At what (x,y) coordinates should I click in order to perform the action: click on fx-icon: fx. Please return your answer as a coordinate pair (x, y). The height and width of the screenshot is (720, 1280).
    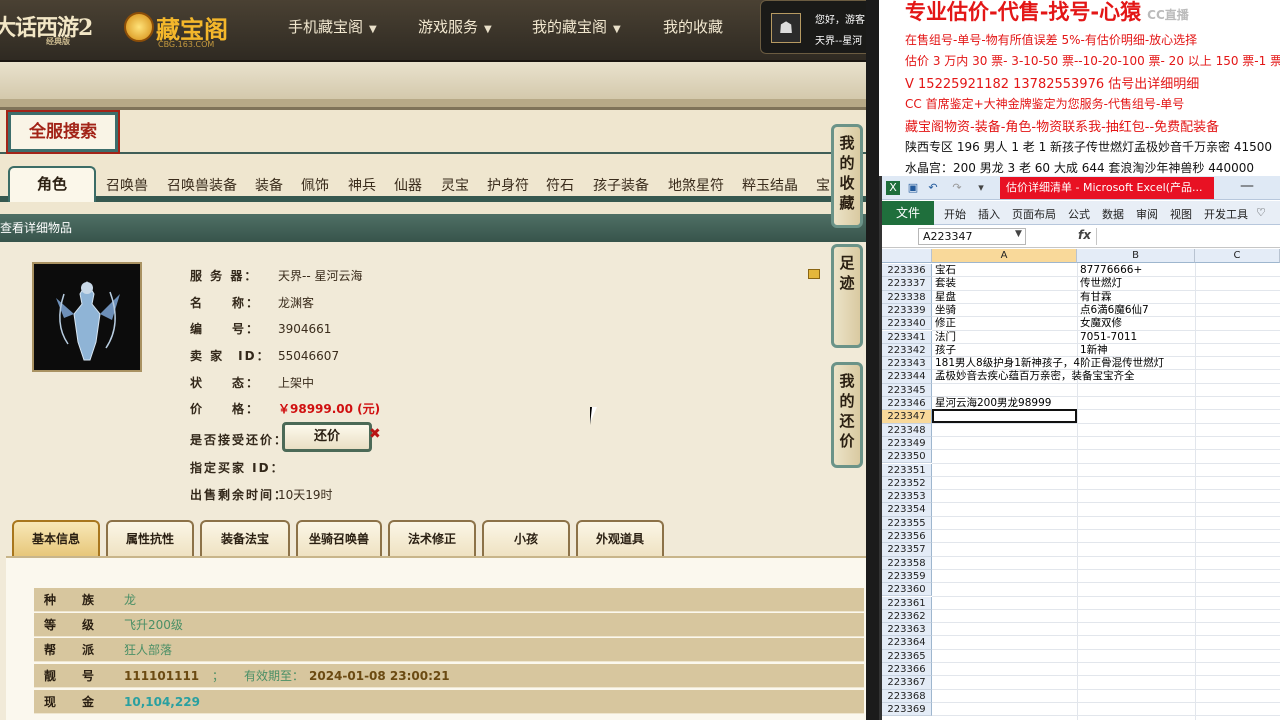
    Looking at the image, I should click on (1084, 235).